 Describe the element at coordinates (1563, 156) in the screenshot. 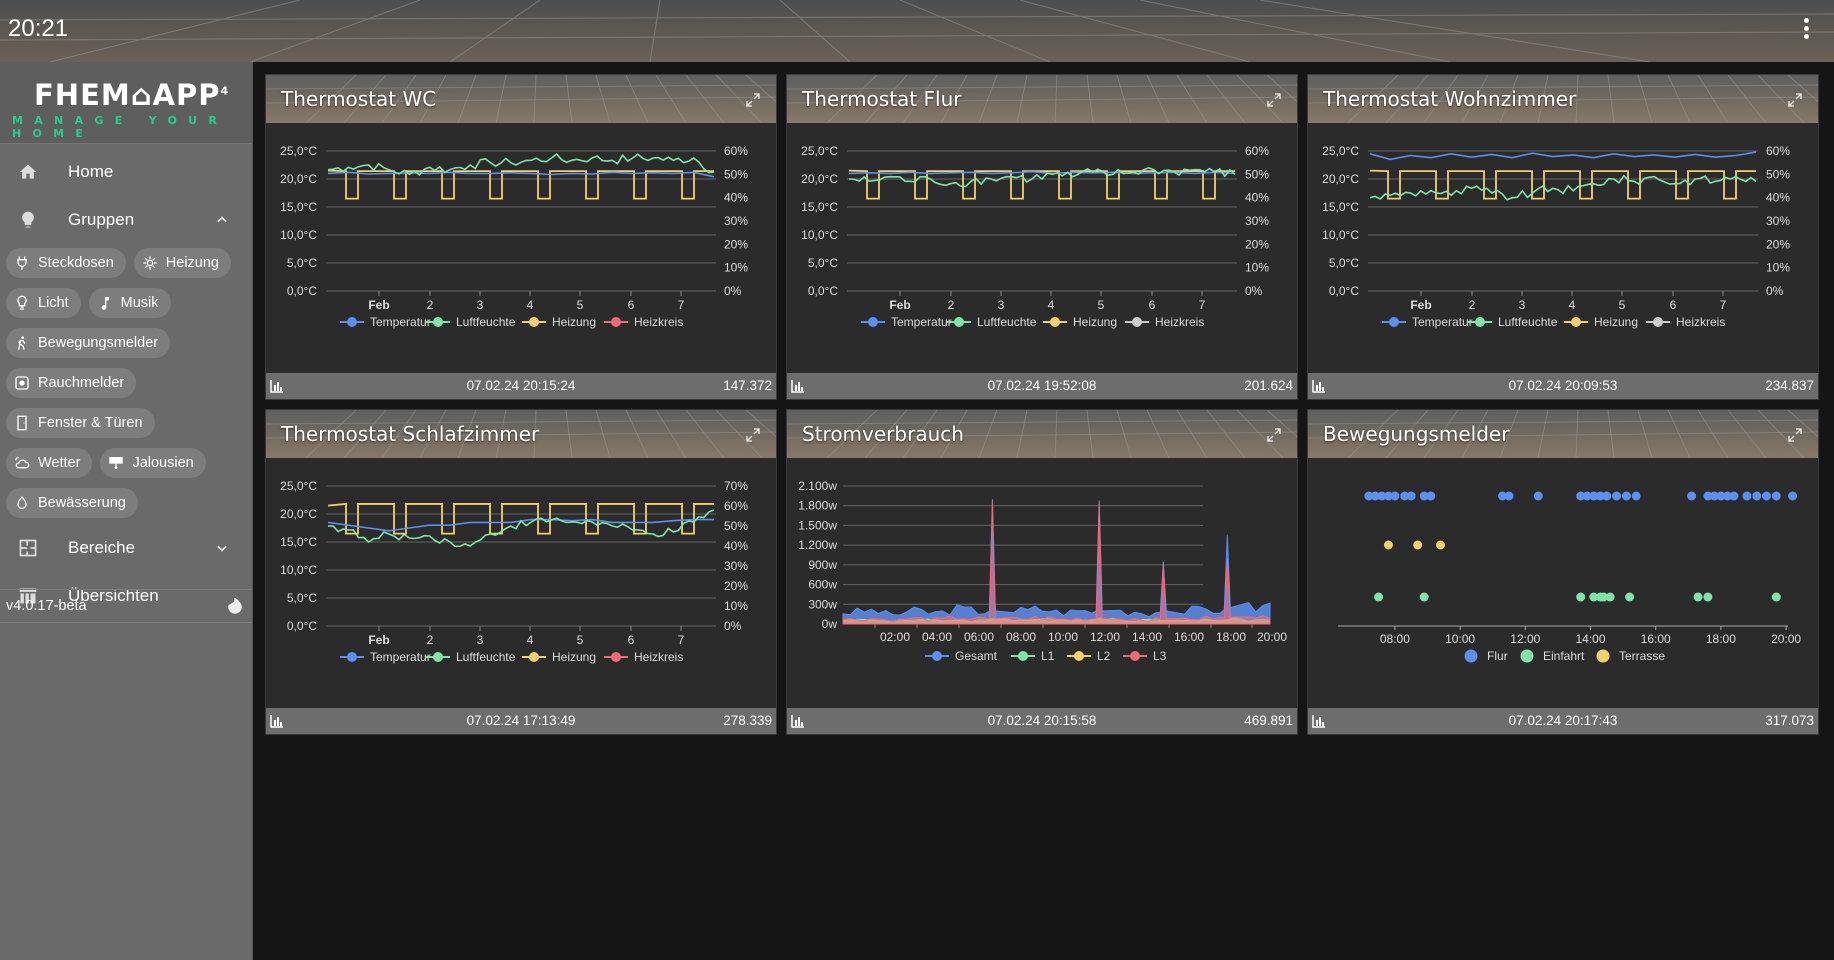

I see `series-temperatur` at that location.